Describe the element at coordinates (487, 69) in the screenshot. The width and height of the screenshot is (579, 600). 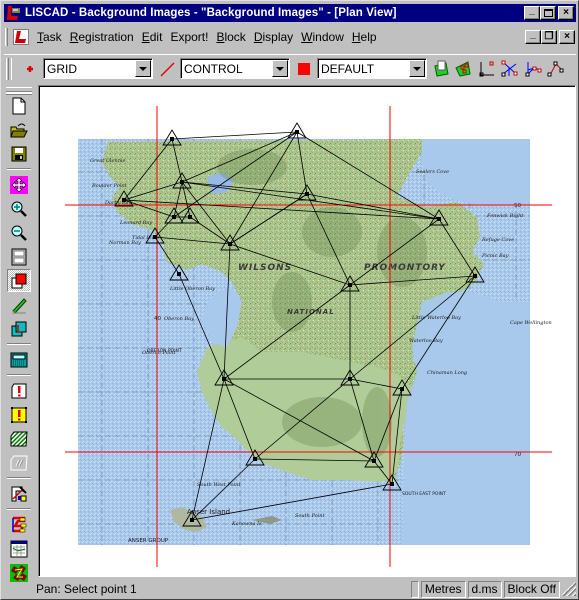
I see `rectangle-points-icon` at that location.